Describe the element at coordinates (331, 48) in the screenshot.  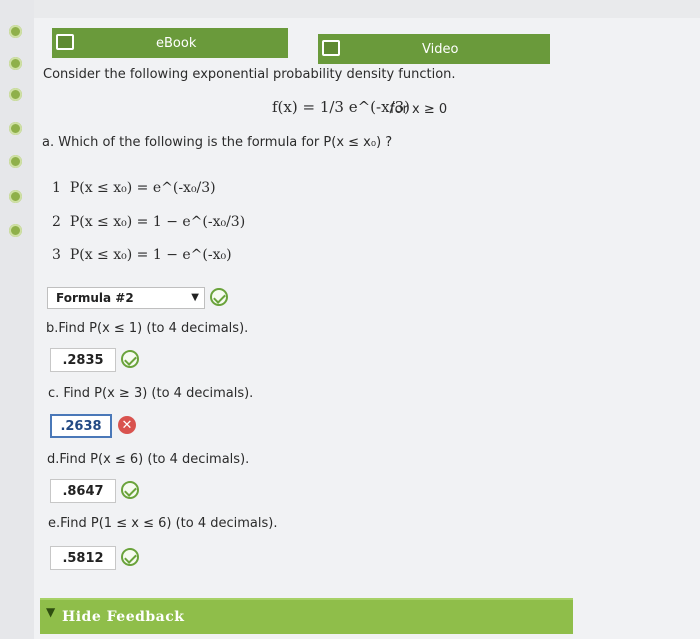
I see `video-icon` at that location.